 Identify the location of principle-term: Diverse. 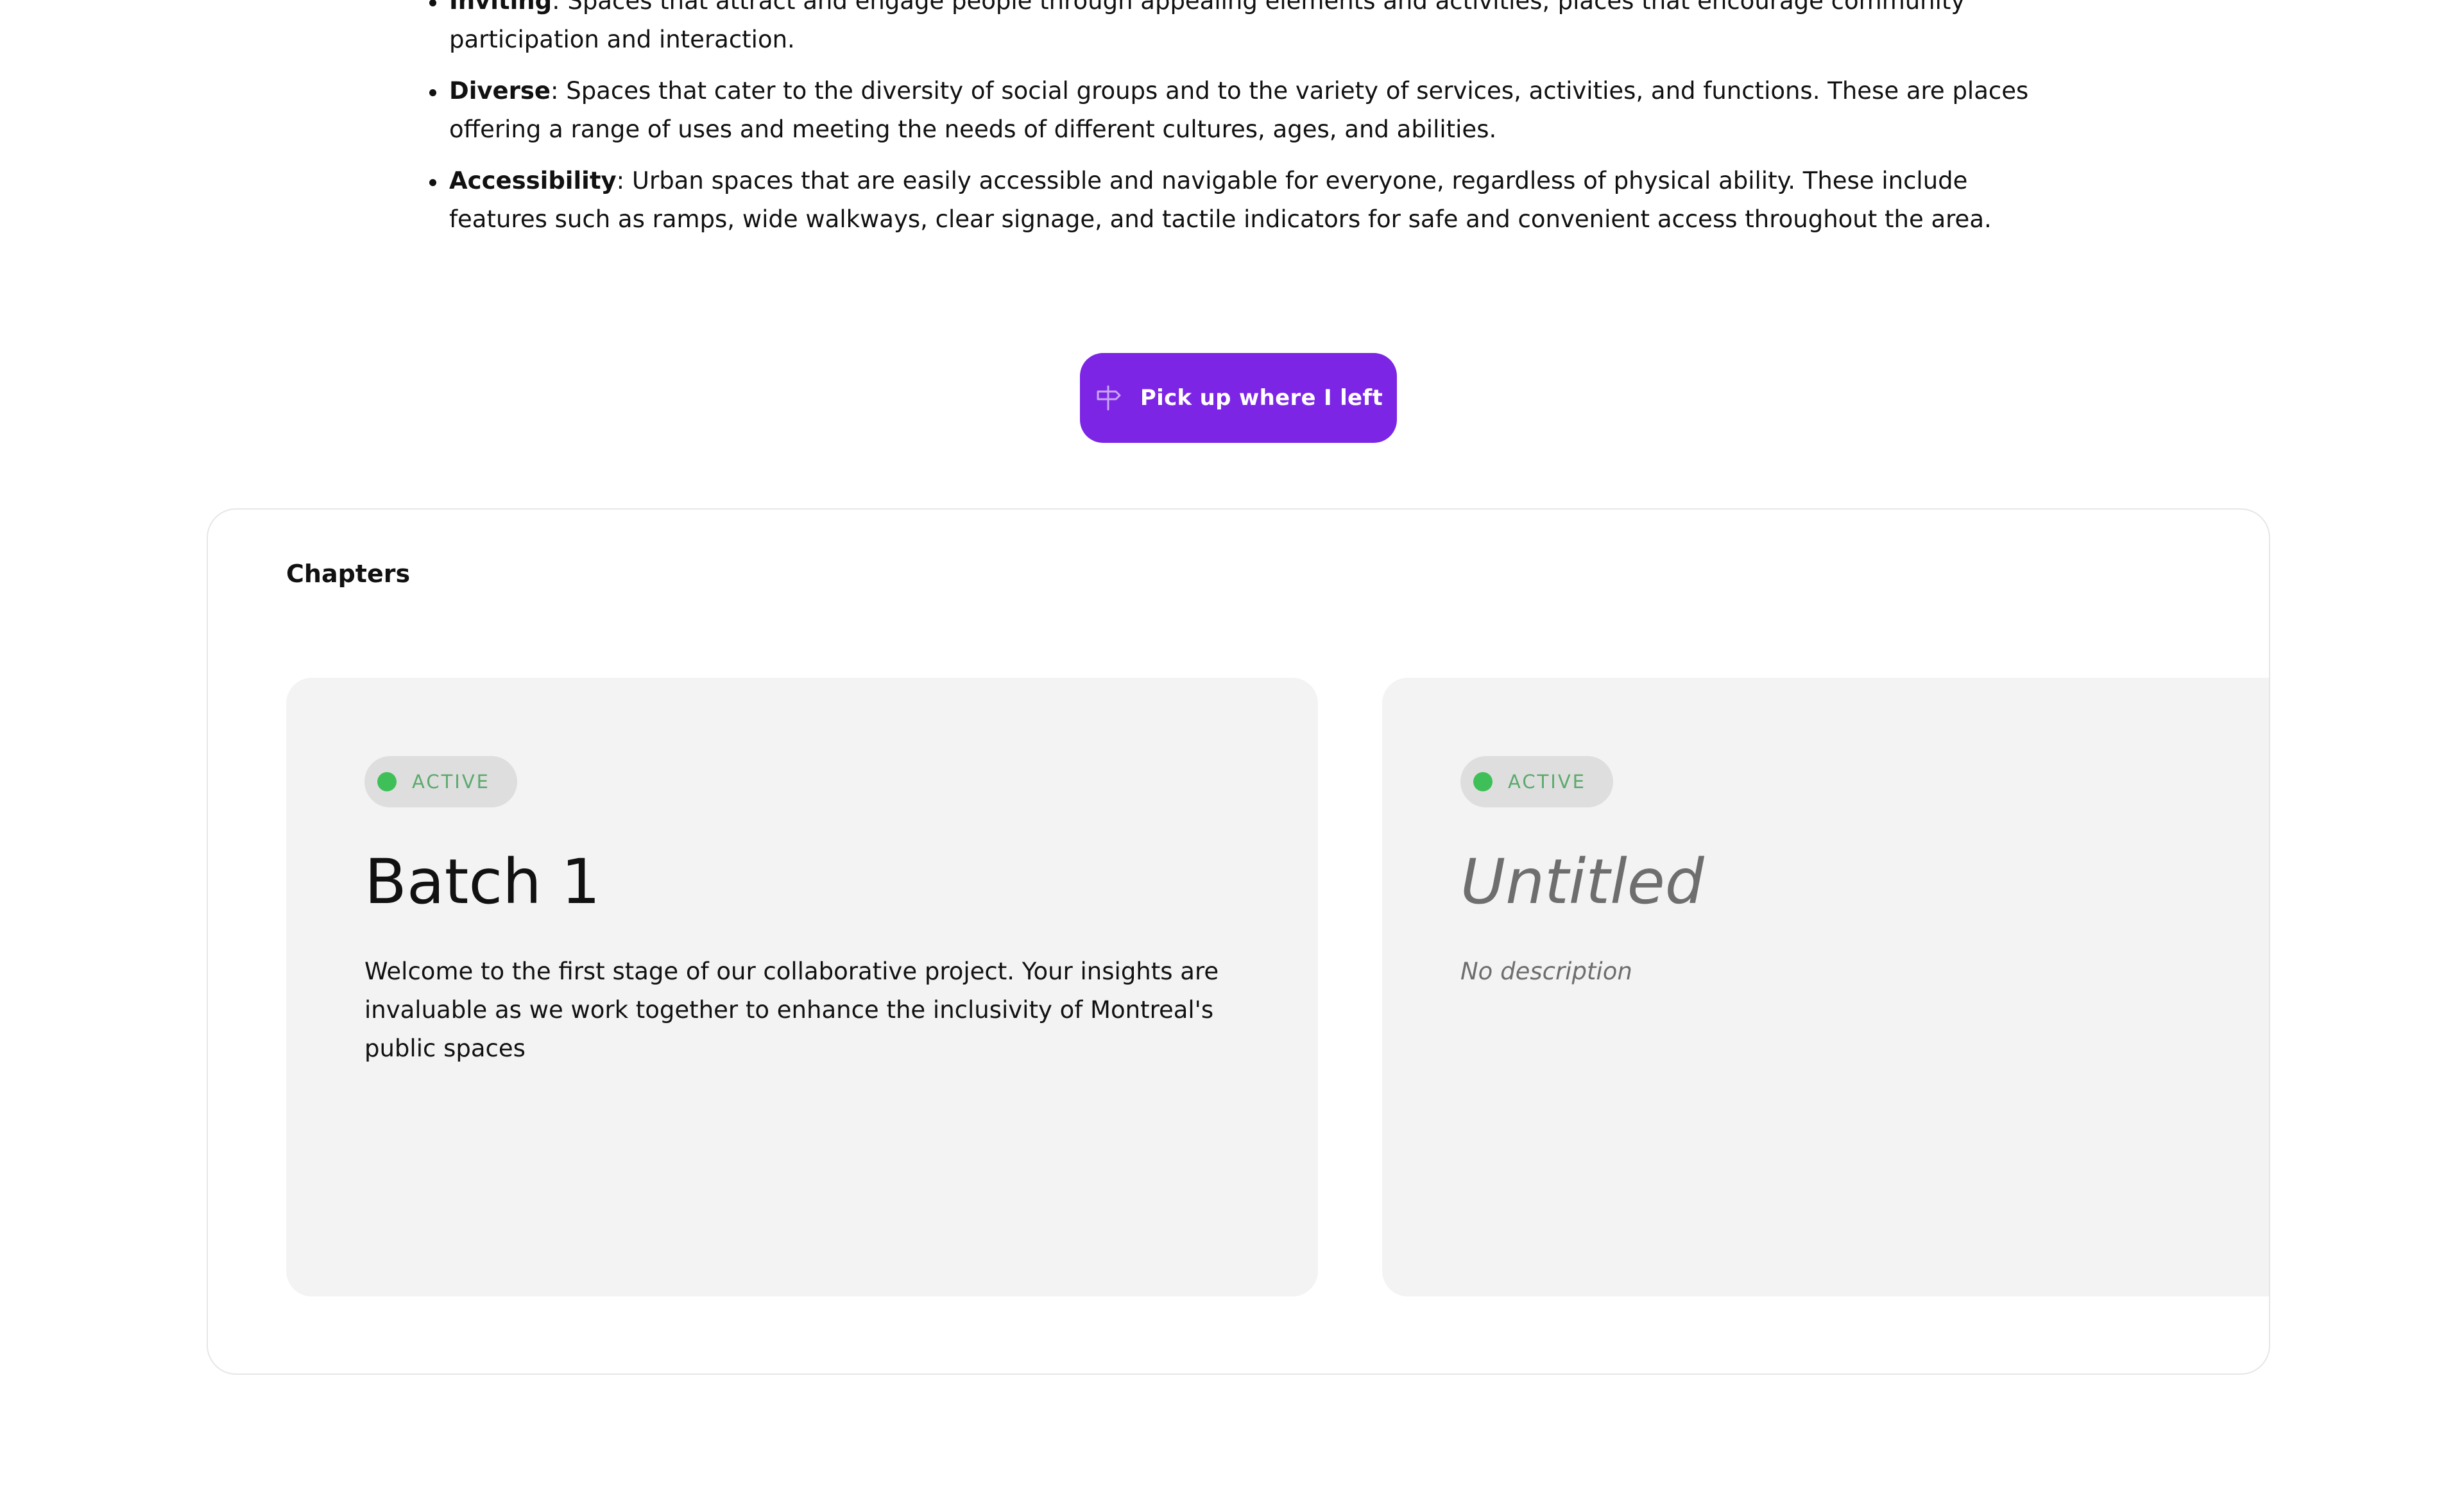
(500, 91).